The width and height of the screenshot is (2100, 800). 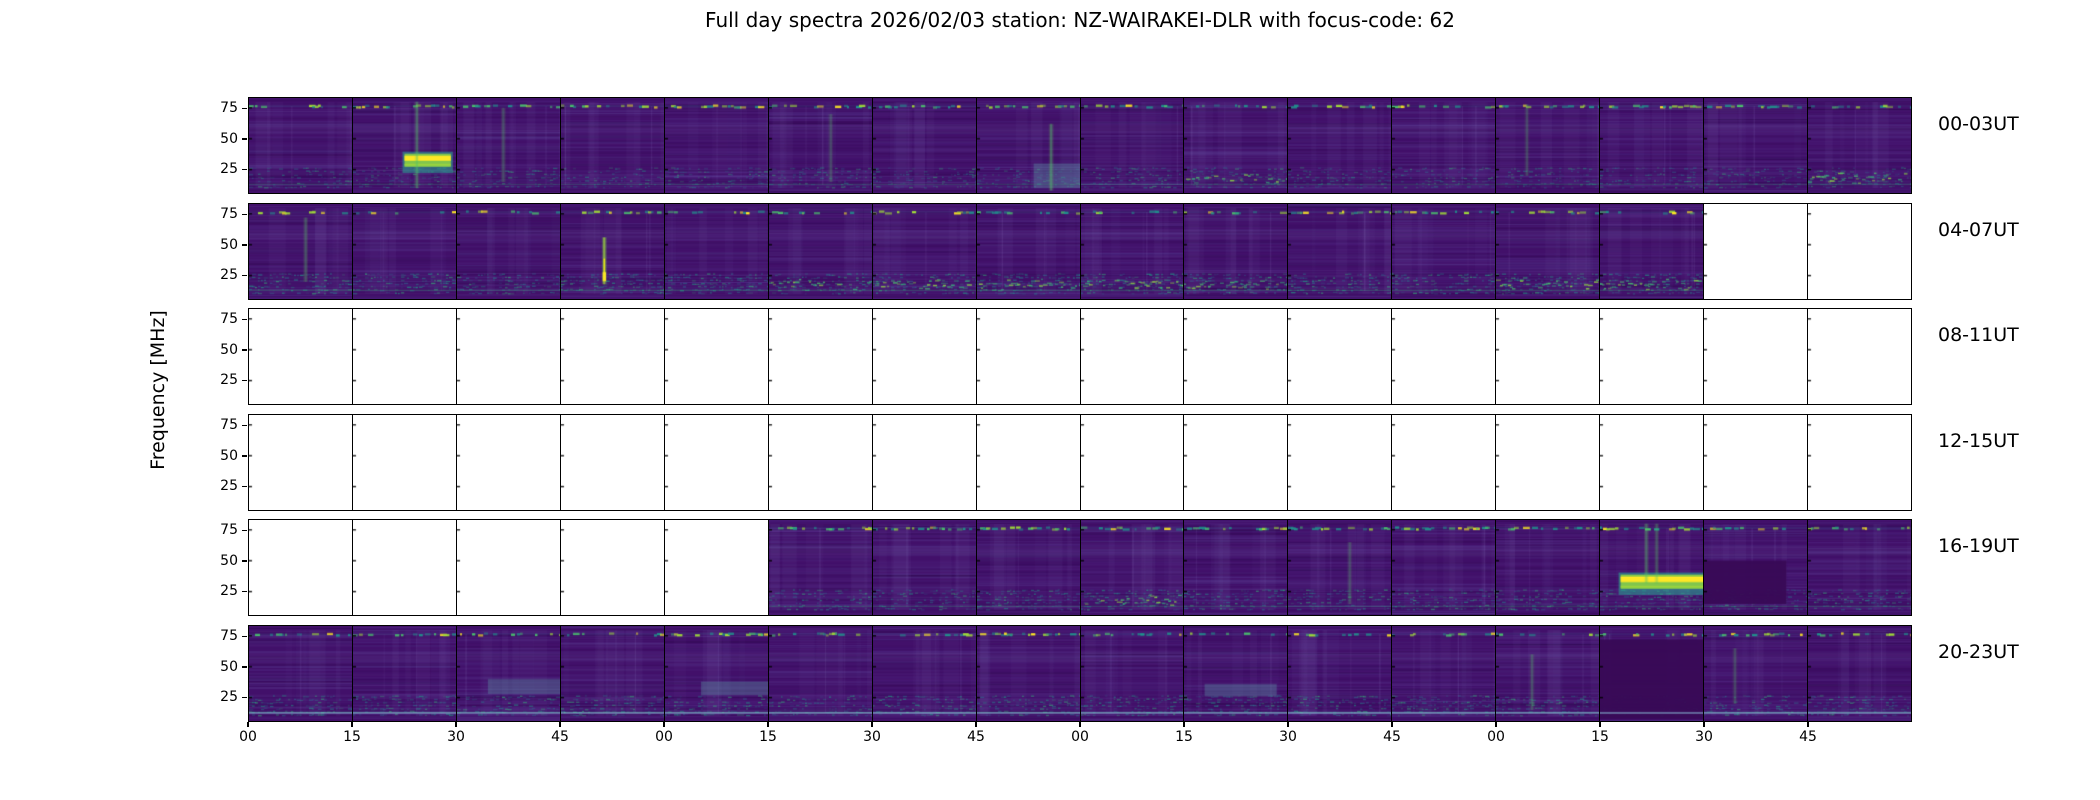 I want to click on spectra-row-16-19UT, so click(x=1080, y=567).